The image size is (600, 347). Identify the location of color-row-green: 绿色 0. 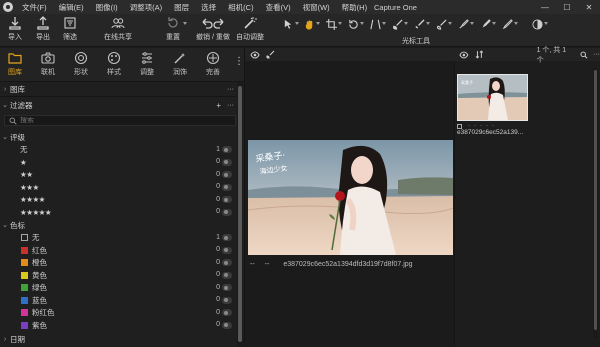
(118, 288).